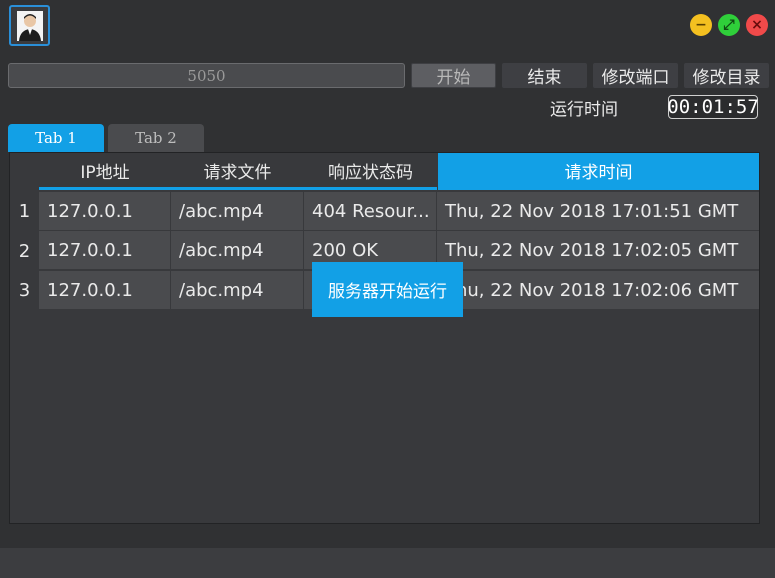  I want to click on close-button: ×, so click(757, 25).